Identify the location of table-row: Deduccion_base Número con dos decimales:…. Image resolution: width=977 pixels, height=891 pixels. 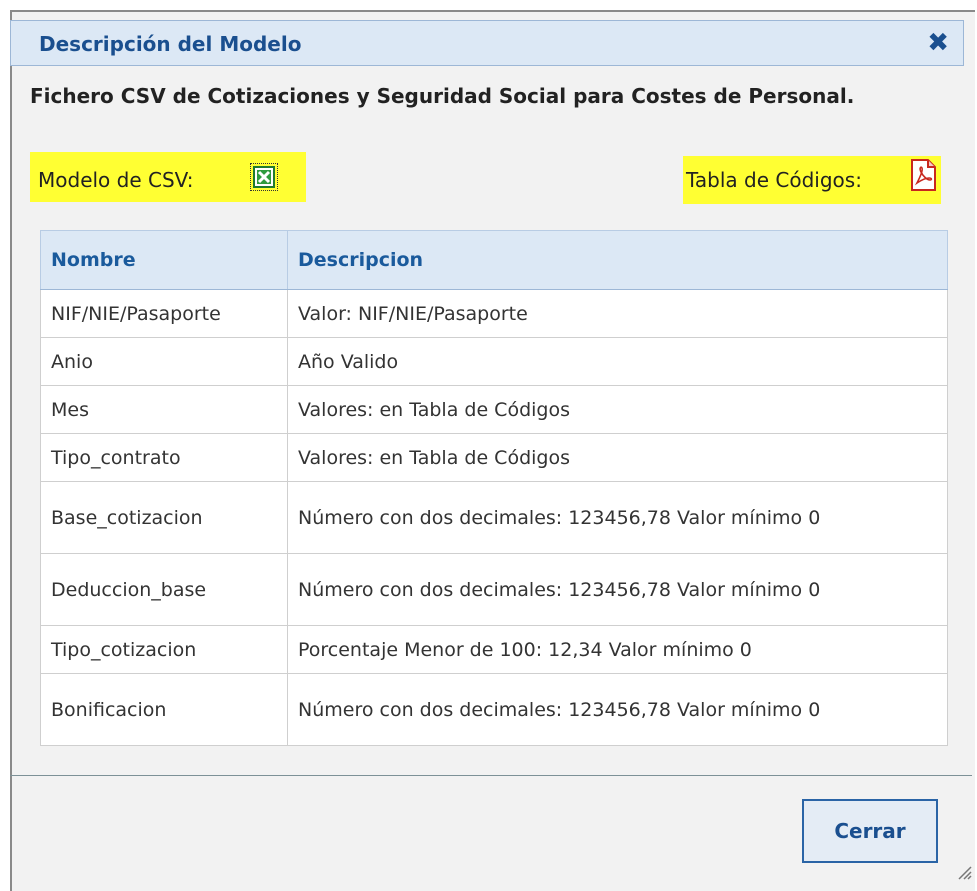
(494, 589).